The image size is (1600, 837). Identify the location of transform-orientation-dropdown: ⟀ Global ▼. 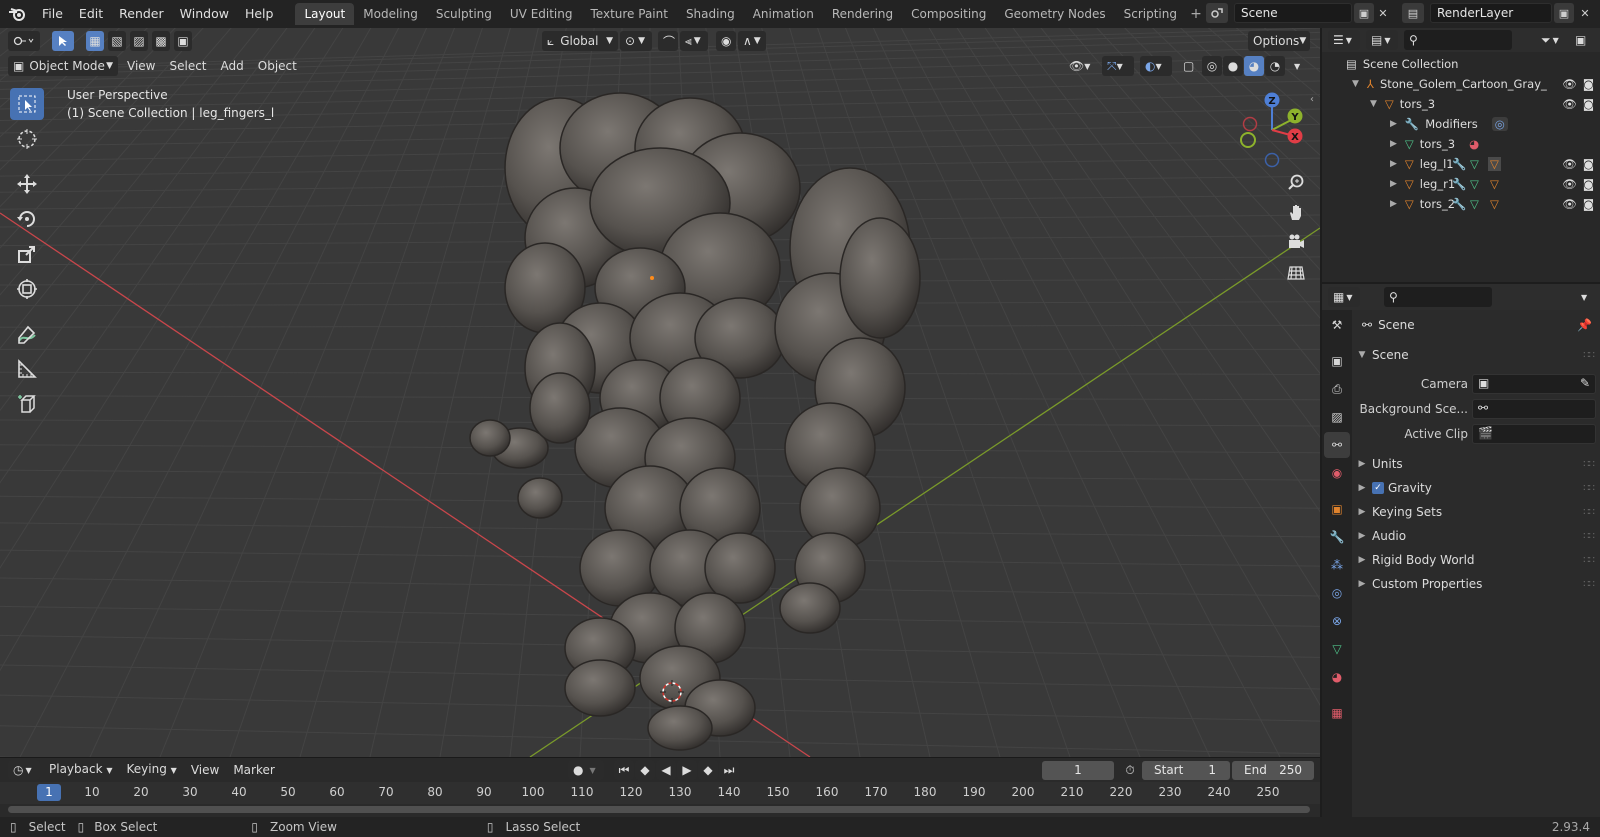
(580, 41).